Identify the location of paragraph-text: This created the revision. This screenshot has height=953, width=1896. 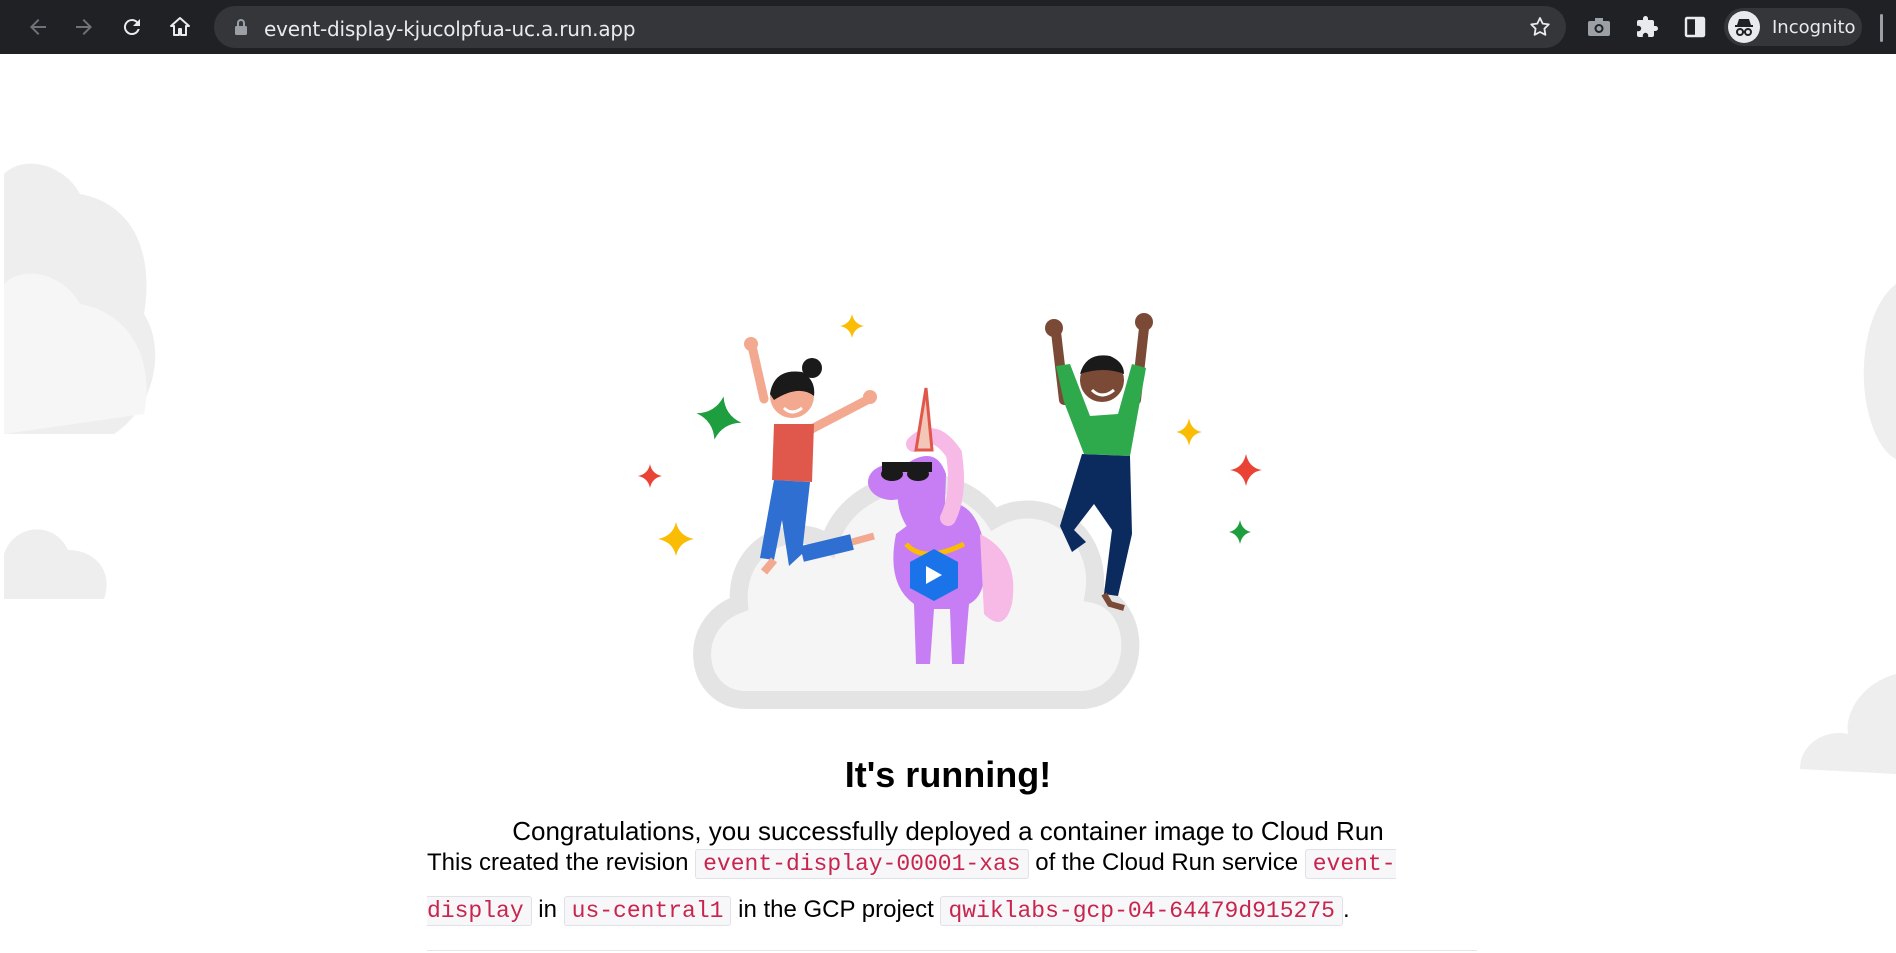
(561, 862).